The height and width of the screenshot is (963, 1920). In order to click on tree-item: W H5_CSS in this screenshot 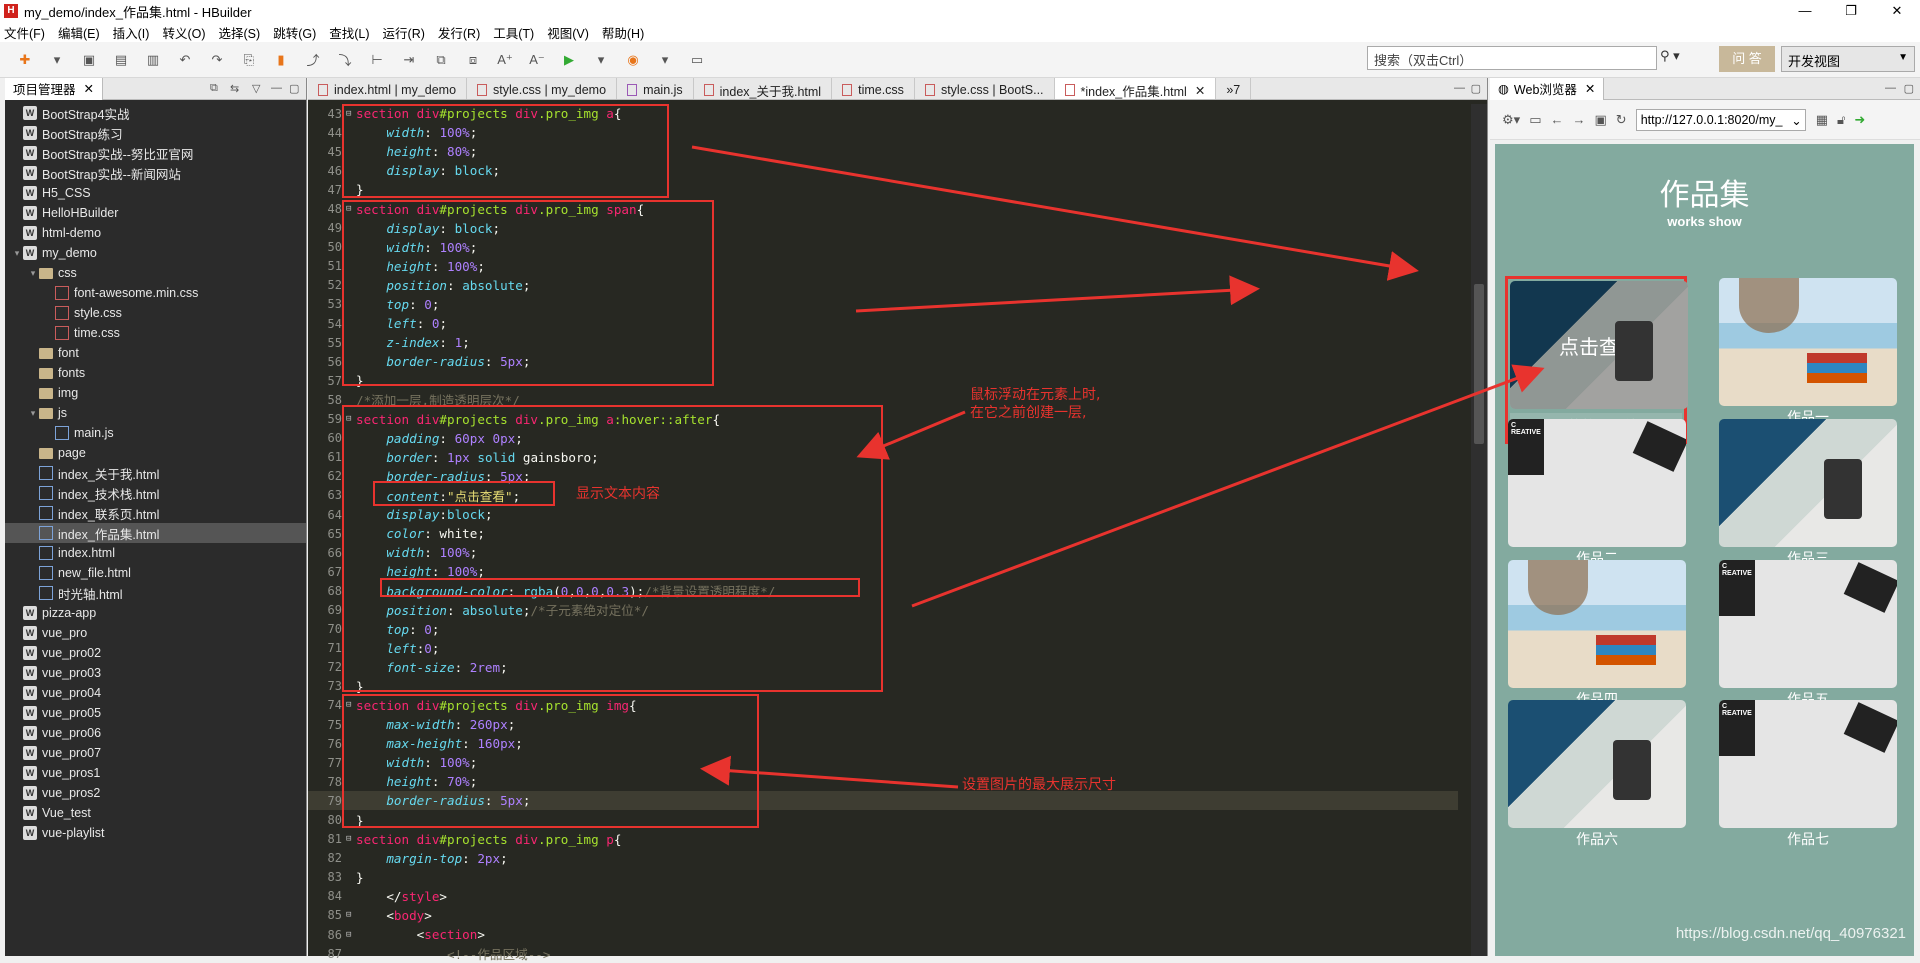, I will do `click(155, 193)`.